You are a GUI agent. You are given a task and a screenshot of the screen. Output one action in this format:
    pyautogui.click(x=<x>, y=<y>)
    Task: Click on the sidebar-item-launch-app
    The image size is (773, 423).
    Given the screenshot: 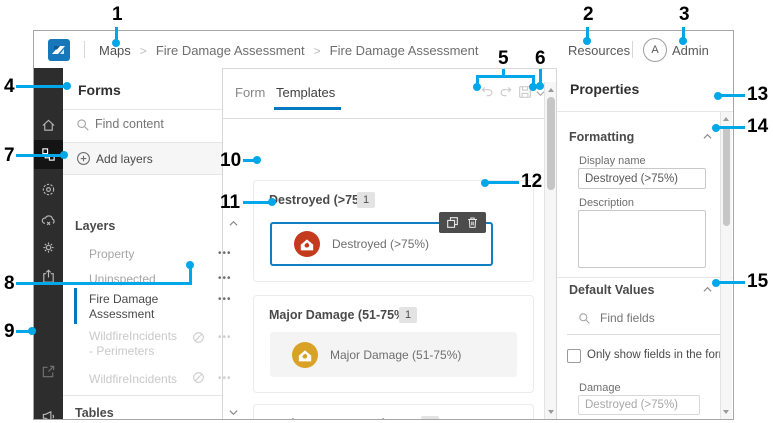 What is the action you would take?
    pyautogui.click(x=48, y=371)
    